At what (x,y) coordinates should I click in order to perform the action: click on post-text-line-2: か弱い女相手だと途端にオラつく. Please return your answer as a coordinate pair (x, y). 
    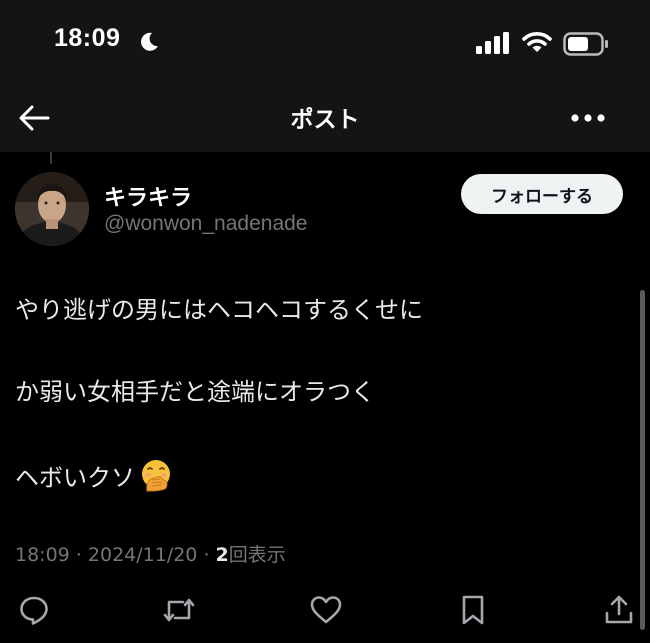
    Looking at the image, I should click on (195, 392).